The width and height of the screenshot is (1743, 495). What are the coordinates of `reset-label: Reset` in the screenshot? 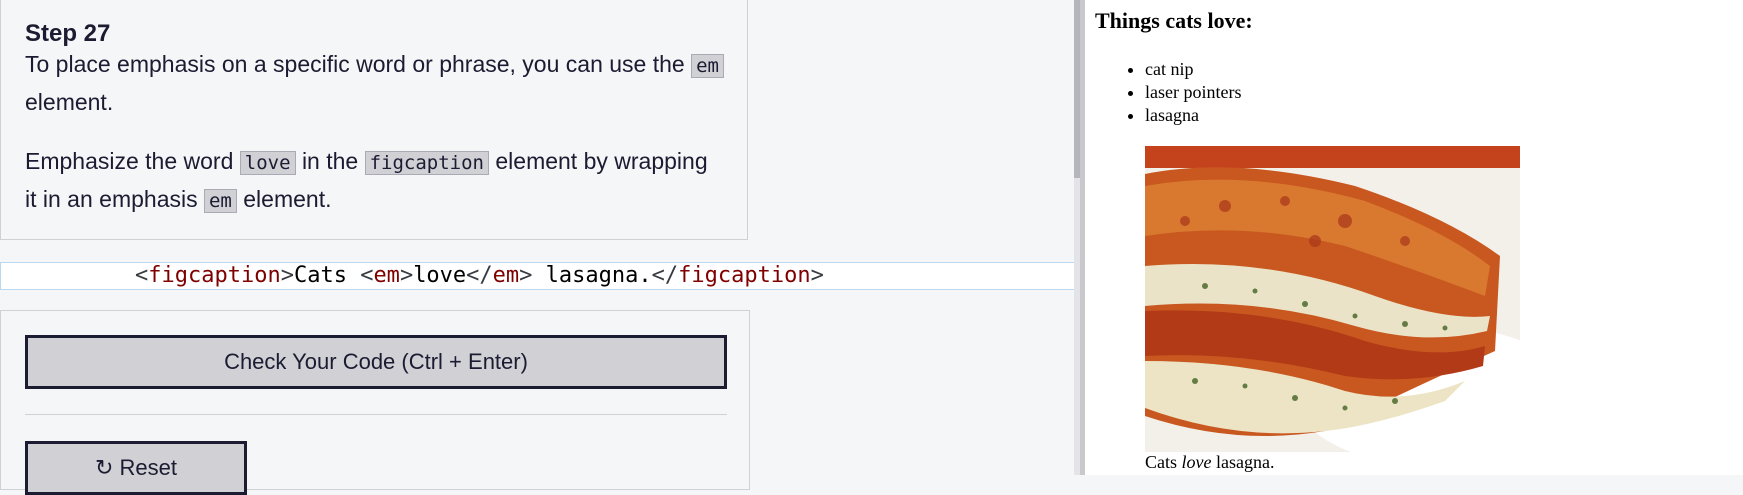 It's located at (148, 467).